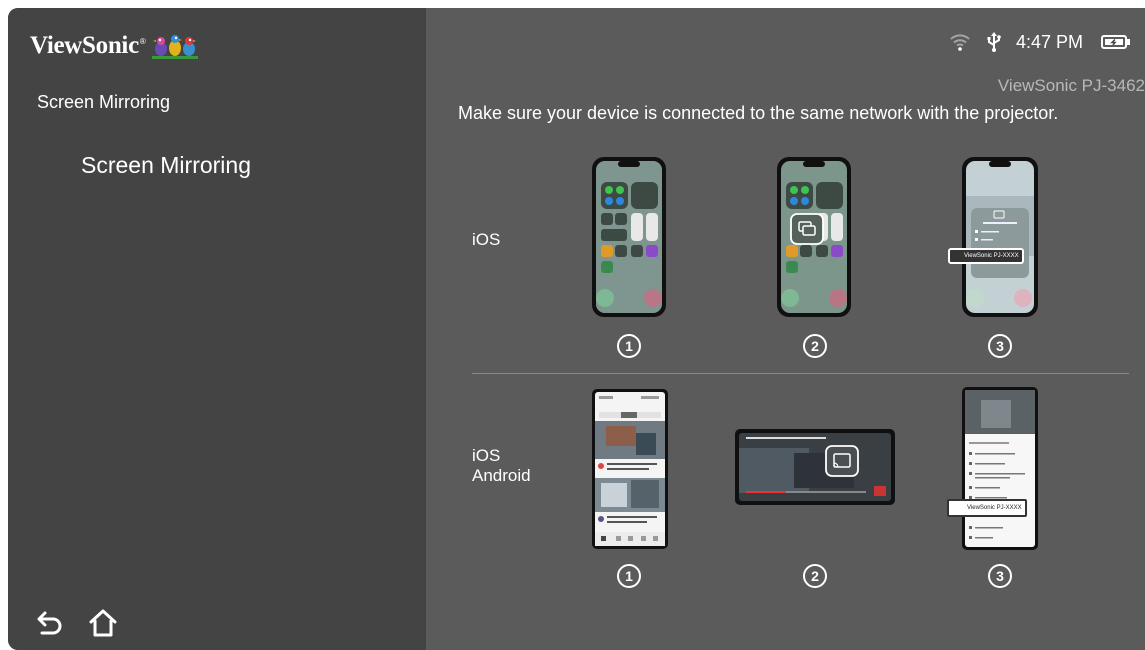  I want to click on ios-step2-phone-illustration, so click(814, 237).